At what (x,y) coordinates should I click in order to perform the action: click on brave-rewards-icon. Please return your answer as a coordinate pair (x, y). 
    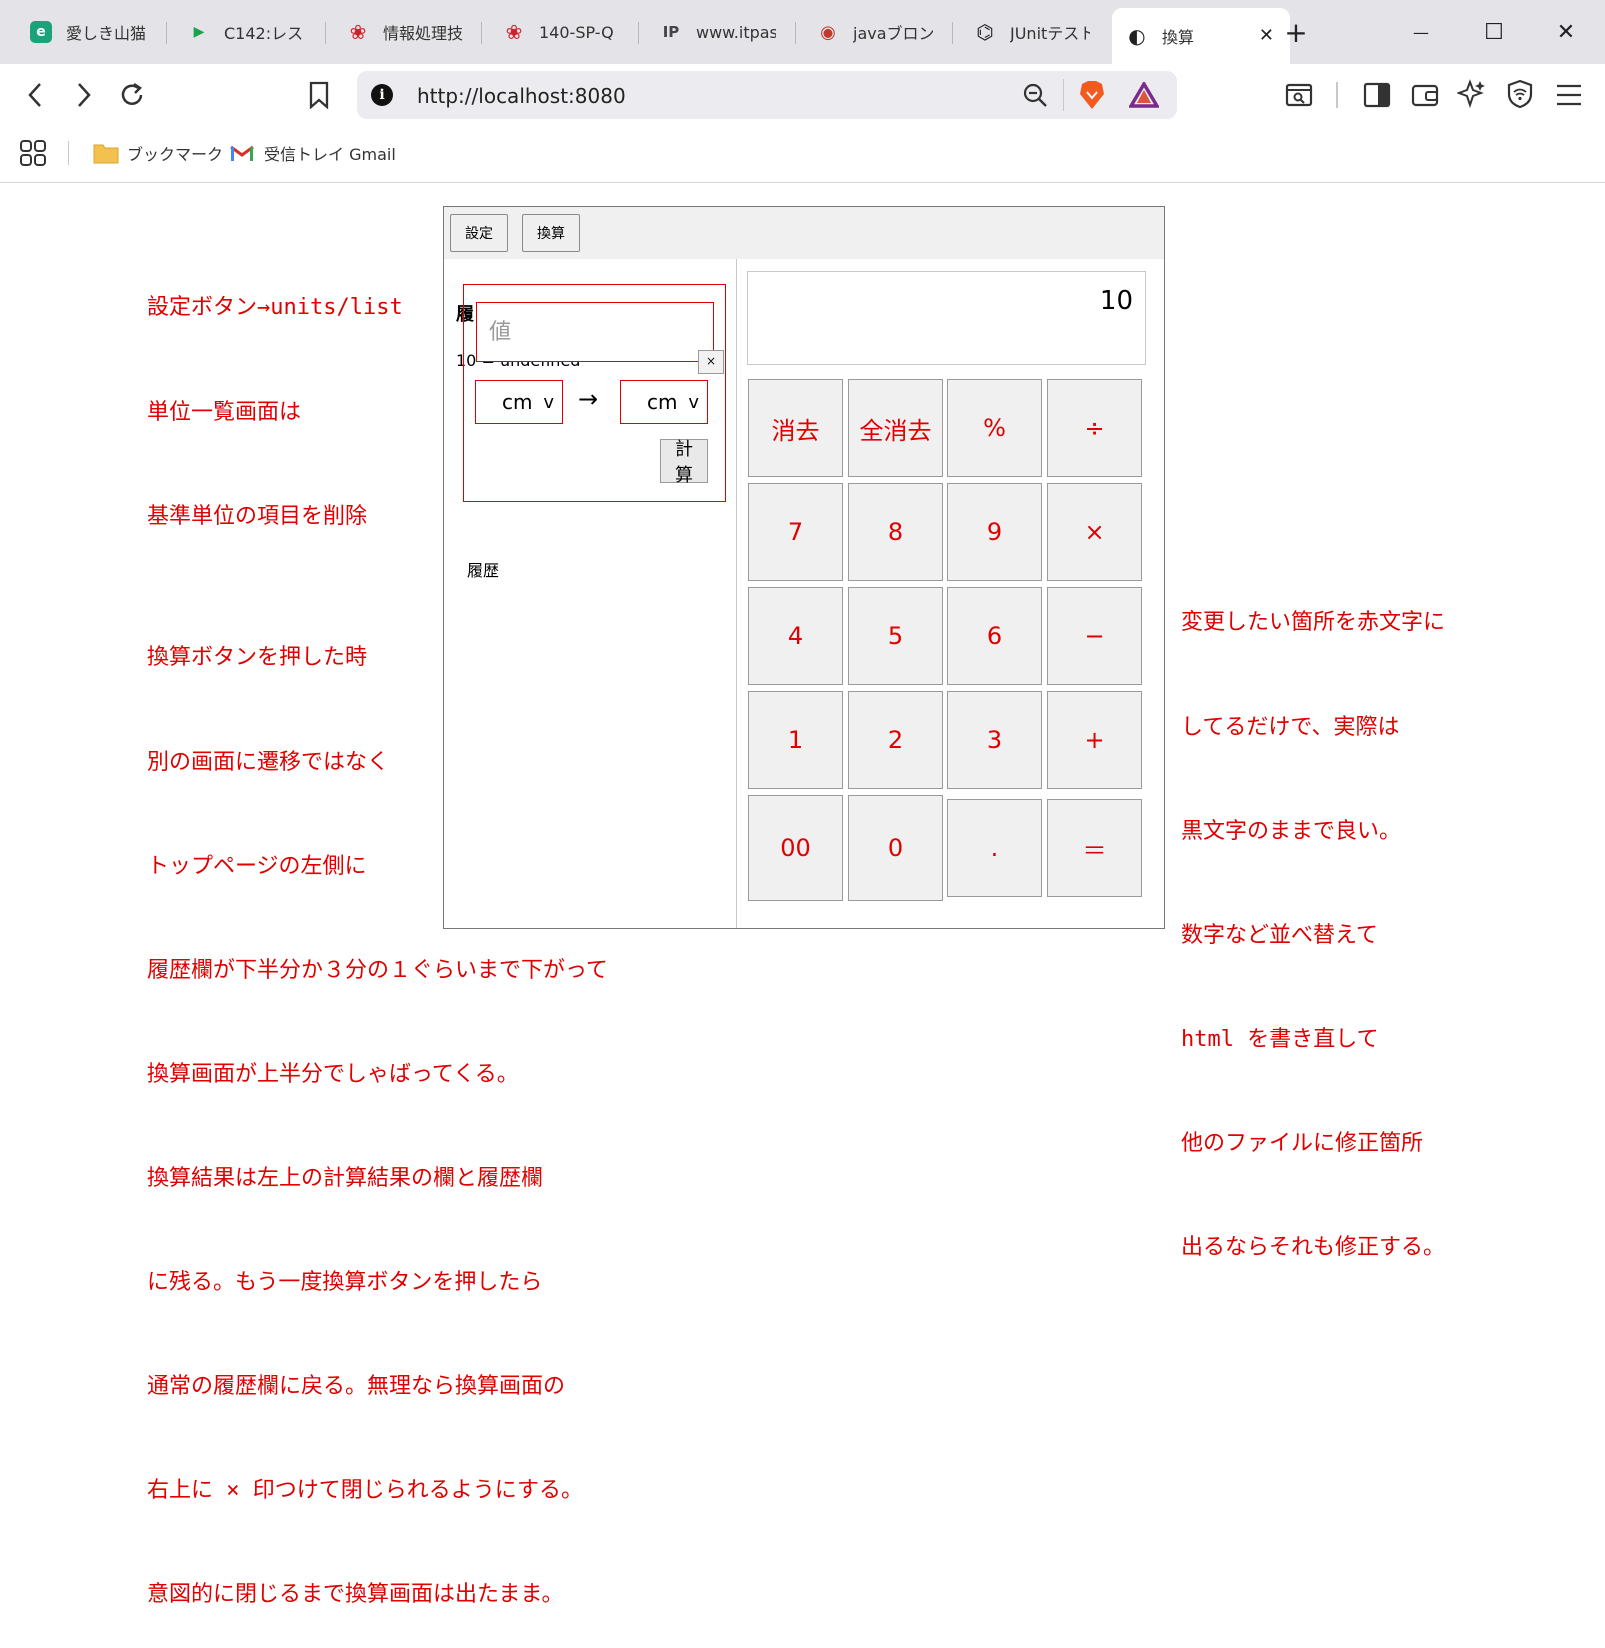
    Looking at the image, I should click on (1144, 96).